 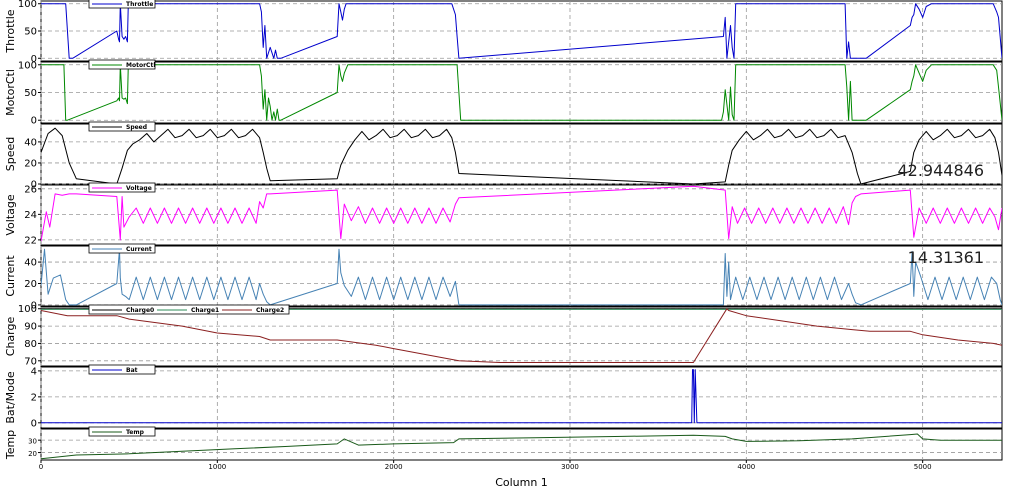 What do you see at coordinates (503, 277) in the screenshot?
I see `panel-current: 02040CurrentCurrent 14.31361` at bounding box center [503, 277].